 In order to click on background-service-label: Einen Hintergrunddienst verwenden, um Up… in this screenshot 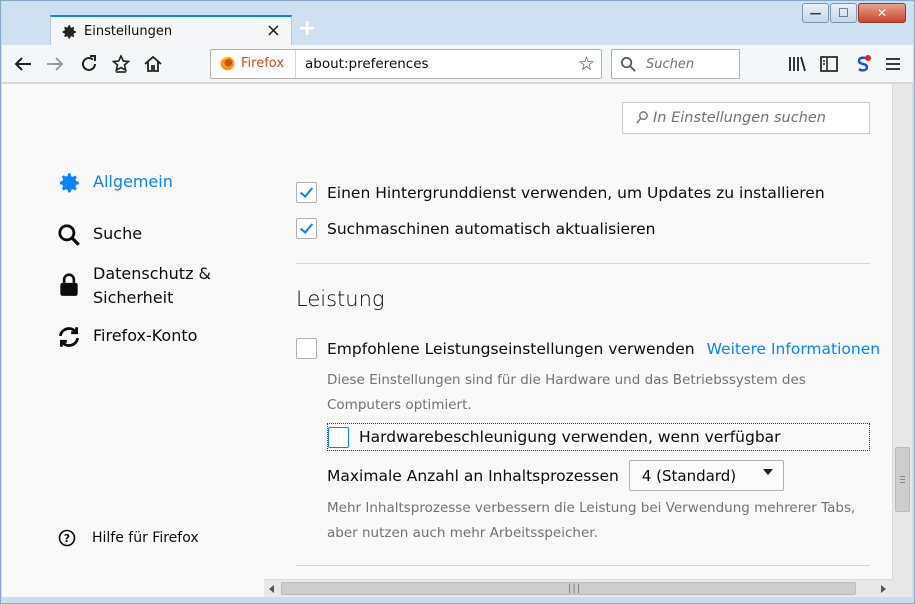, I will do `click(576, 193)`.